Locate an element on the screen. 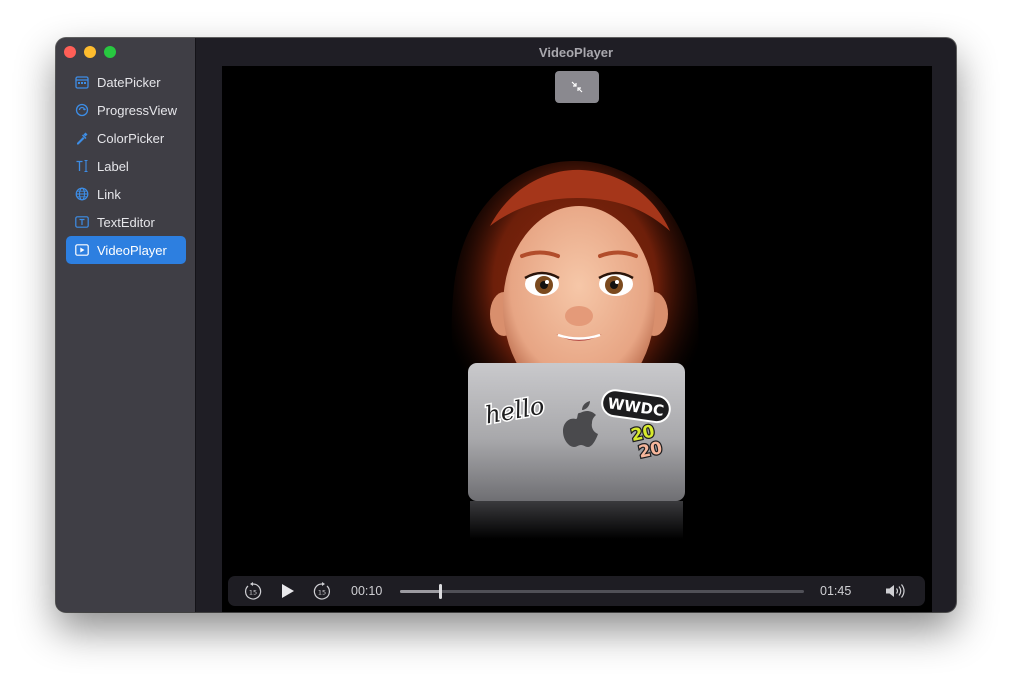 This screenshot has width=1012, height=686. sidebar-item-datepicker: DatePicker is located at coordinates (126, 82).